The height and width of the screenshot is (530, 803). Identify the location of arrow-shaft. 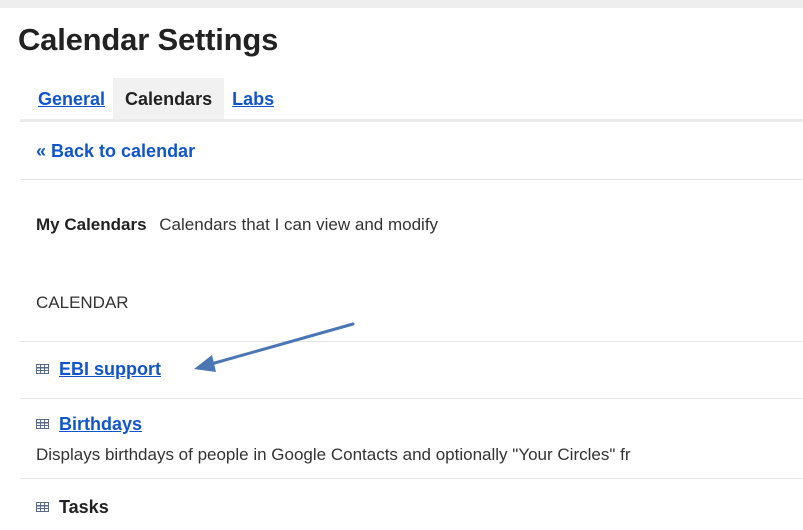
(278, 345).